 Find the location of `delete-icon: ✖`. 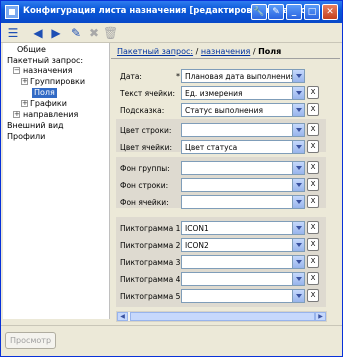

delete-icon: ✖ is located at coordinates (94, 33).